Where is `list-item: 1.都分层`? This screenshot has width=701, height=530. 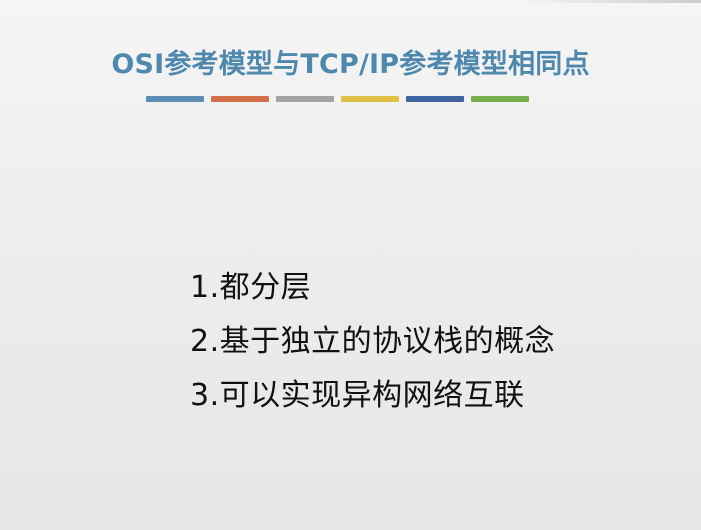 list-item: 1.都分层 is located at coordinates (251, 287).